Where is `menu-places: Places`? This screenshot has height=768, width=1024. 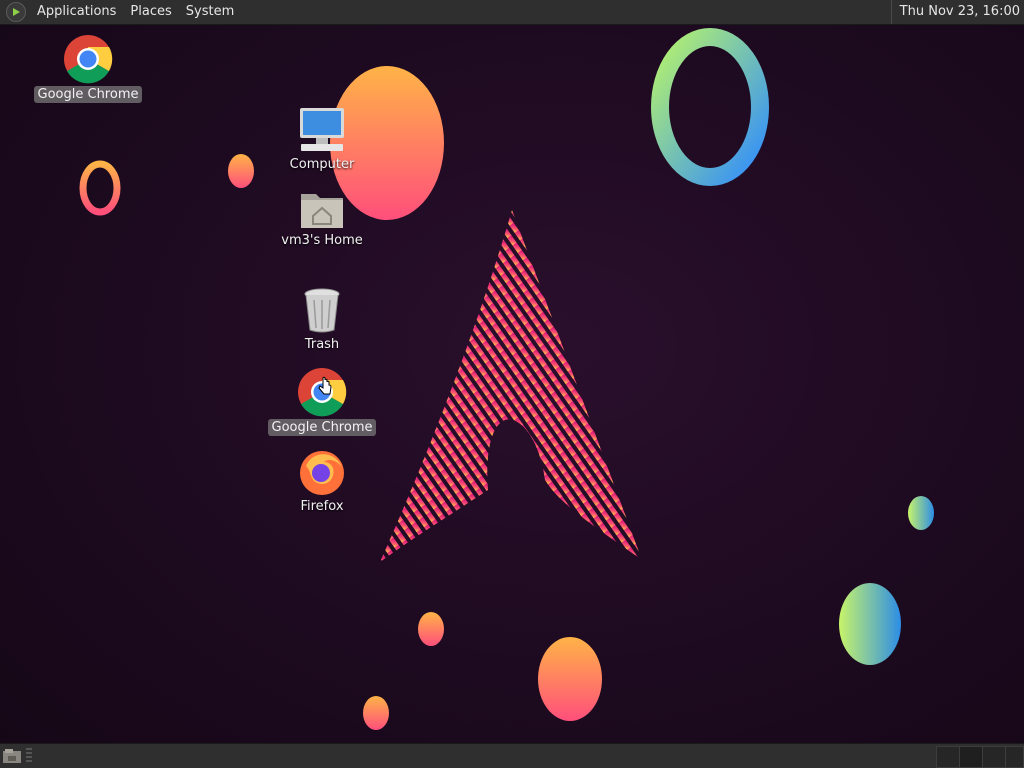 menu-places: Places is located at coordinates (150, 12).